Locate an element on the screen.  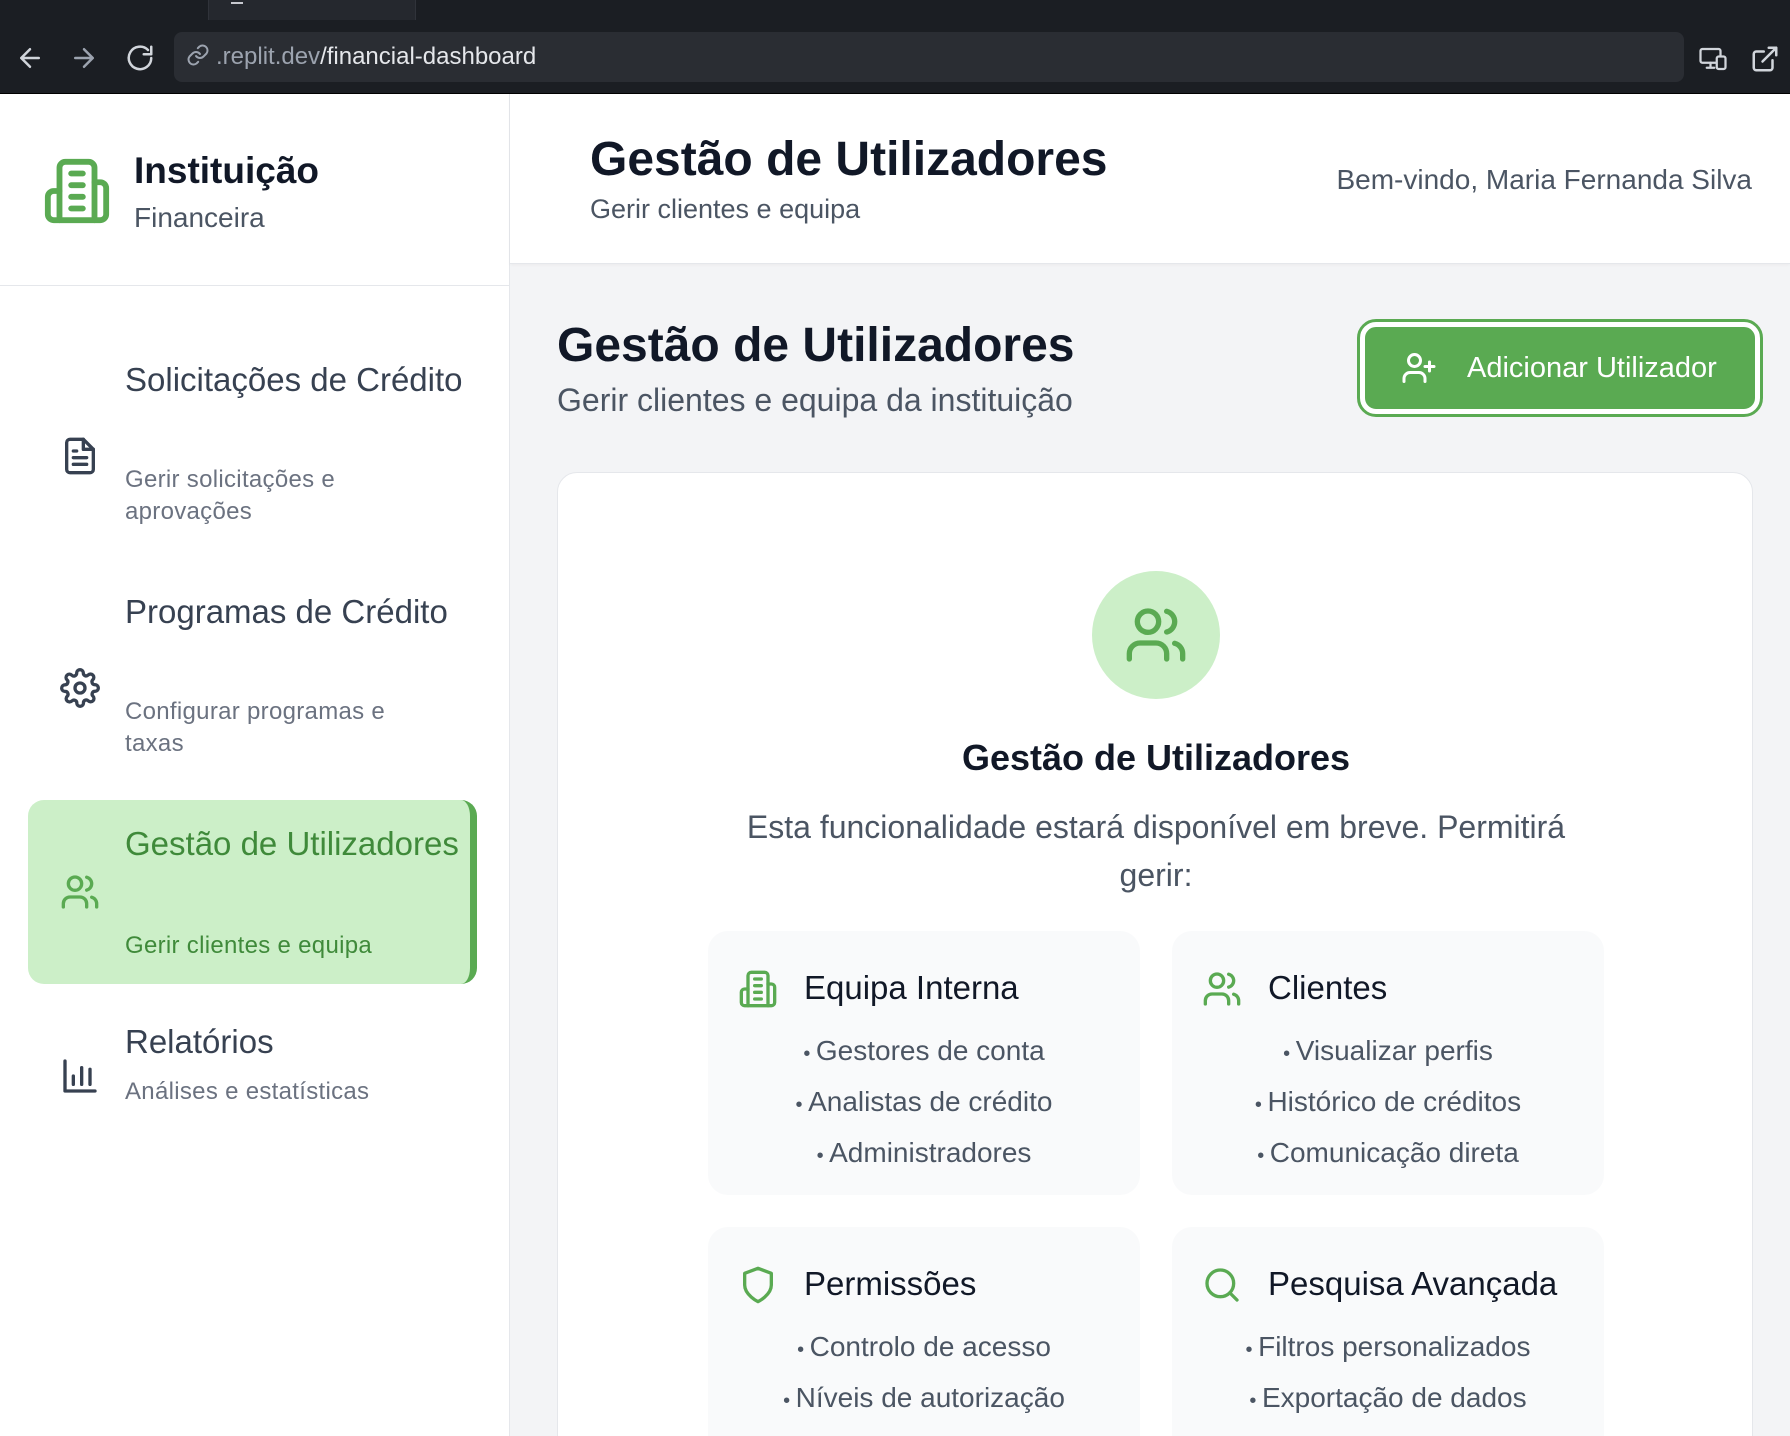
sidebar-item-label: Gestão de Utilizadores is located at coordinates (292, 843).